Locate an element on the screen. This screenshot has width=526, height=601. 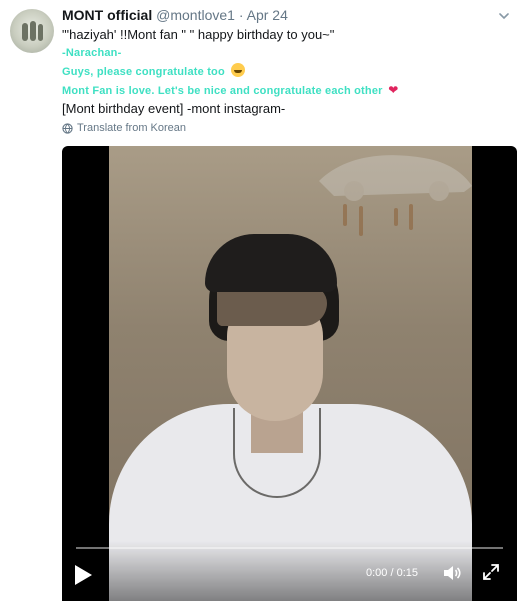
wall-decoration is located at coordinates (395, 178).